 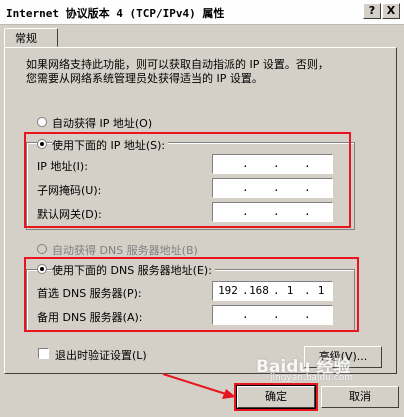 What do you see at coordinates (312, 378) in the screenshot?
I see `watermark-url: jingyan.baidu.com` at bounding box center [312, 378].